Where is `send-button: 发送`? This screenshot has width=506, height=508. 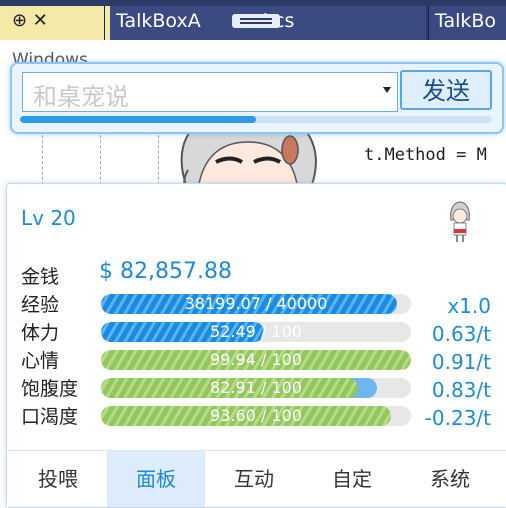 send-button: 发送 is located at coordinates (446, 90).